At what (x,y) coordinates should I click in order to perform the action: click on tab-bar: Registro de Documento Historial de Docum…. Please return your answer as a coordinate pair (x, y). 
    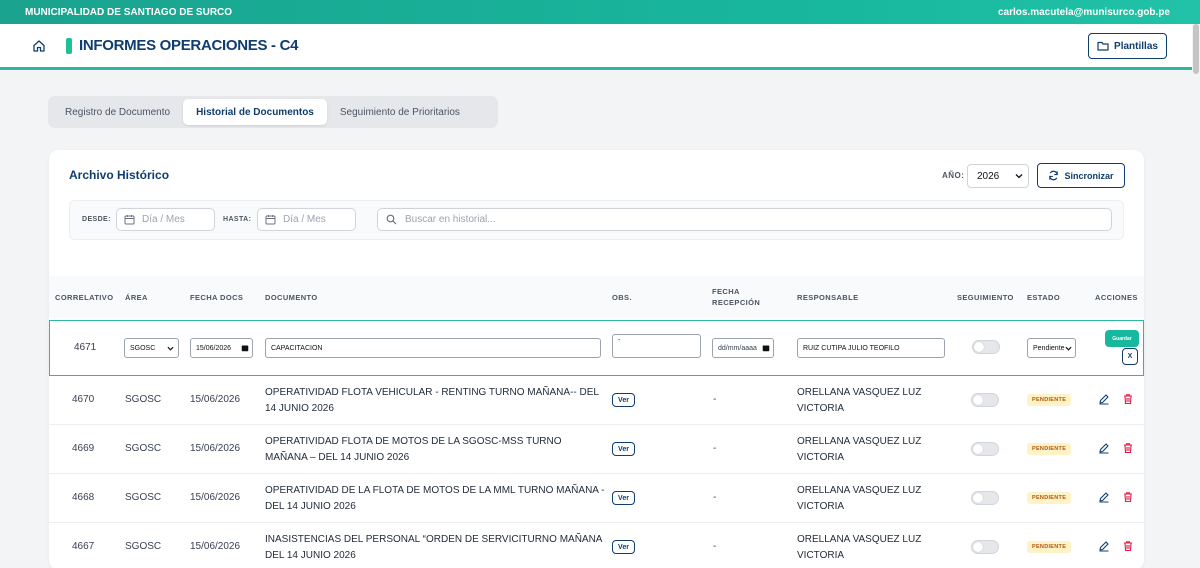
    Looking at the image, I should click on (273, 112).